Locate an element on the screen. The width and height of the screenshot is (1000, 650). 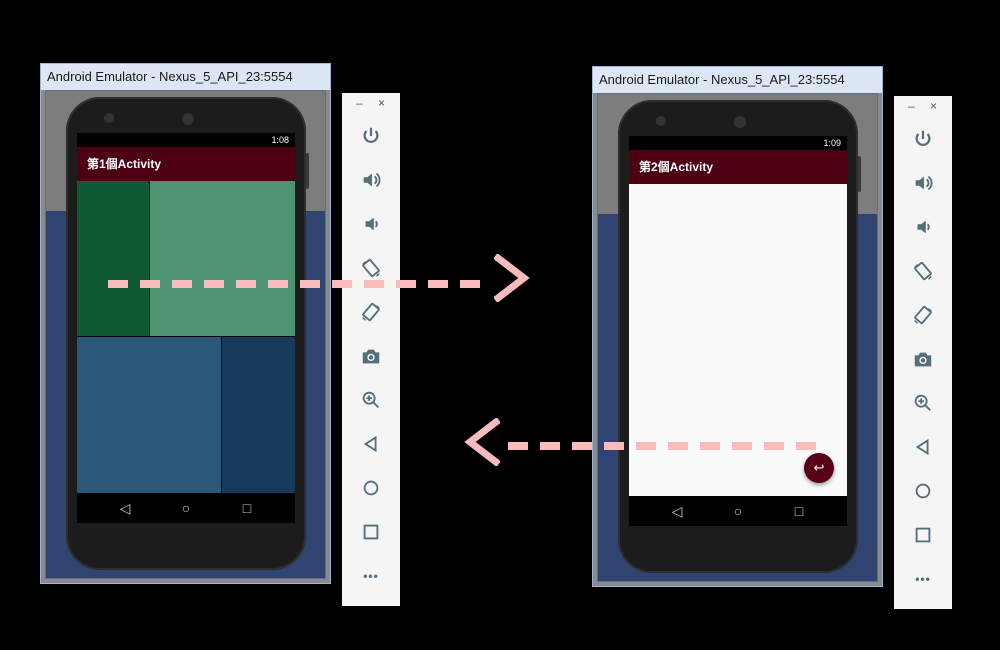
app-bar-title: 第1個Activity is located at coordinates (186, 164).